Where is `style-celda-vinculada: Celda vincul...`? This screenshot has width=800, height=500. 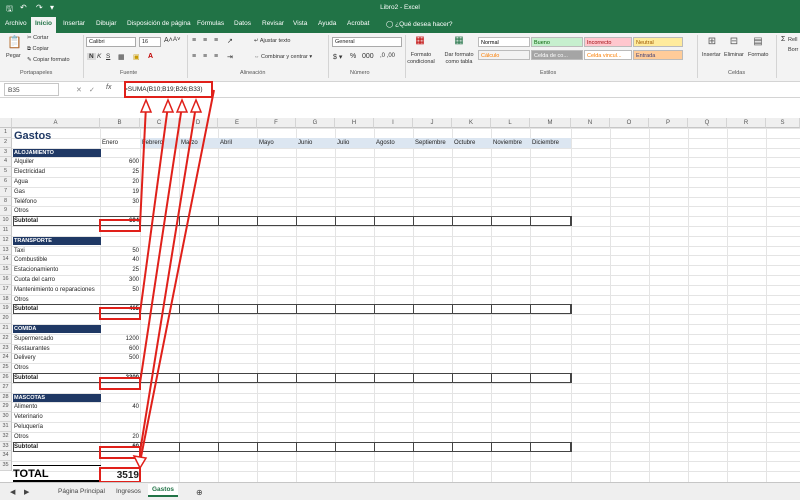
style-celda-vinculada: Celda vincul... is located at coordinates (608, 55).